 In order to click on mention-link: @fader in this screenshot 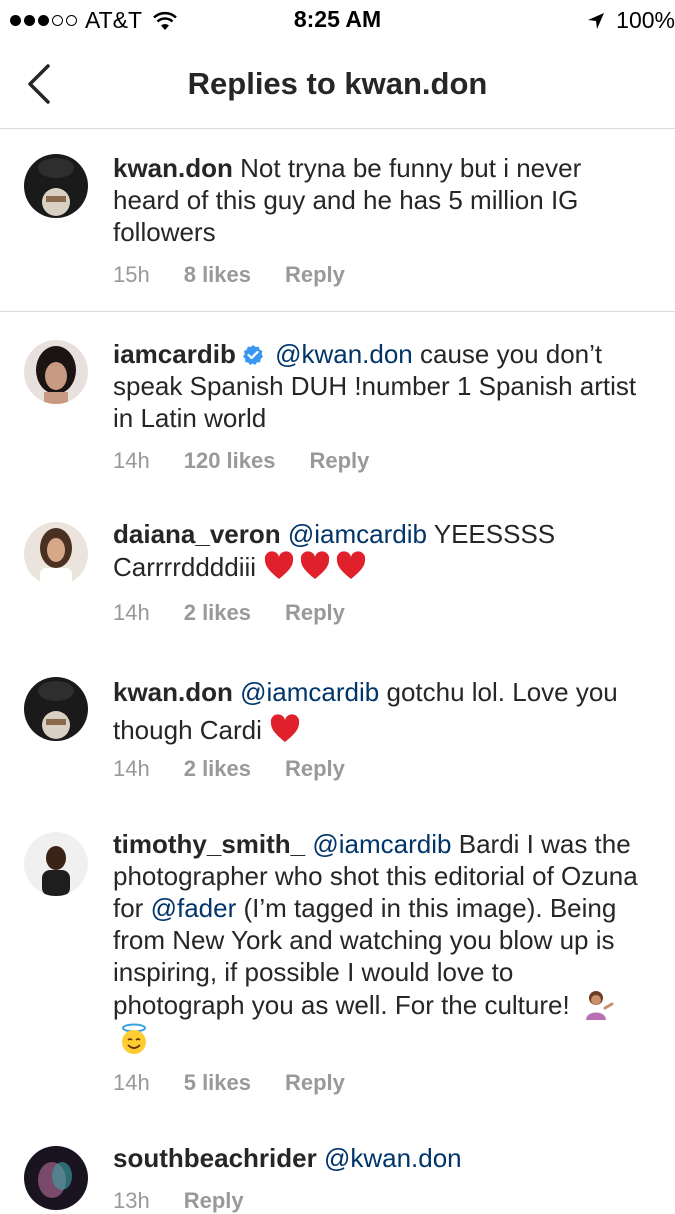, I will do `click(194, 908)`.